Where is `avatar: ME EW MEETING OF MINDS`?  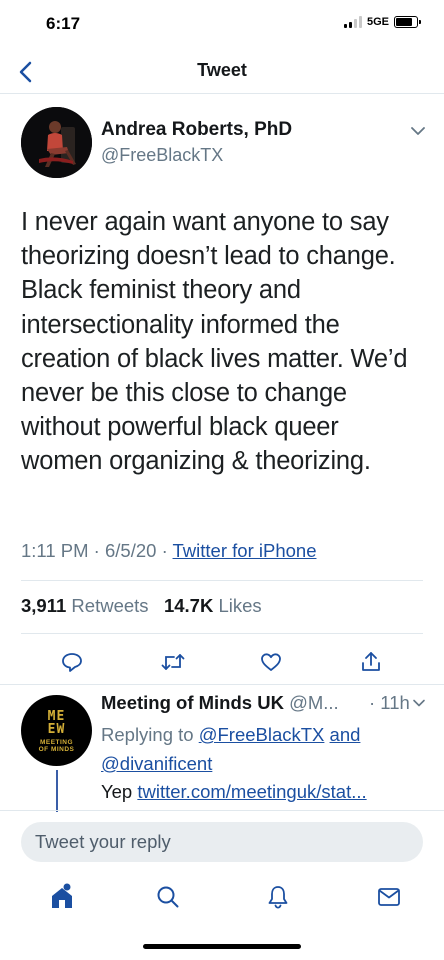 avatar: ME EW MEETING OF MINDS is located at coordinates (56, 730).